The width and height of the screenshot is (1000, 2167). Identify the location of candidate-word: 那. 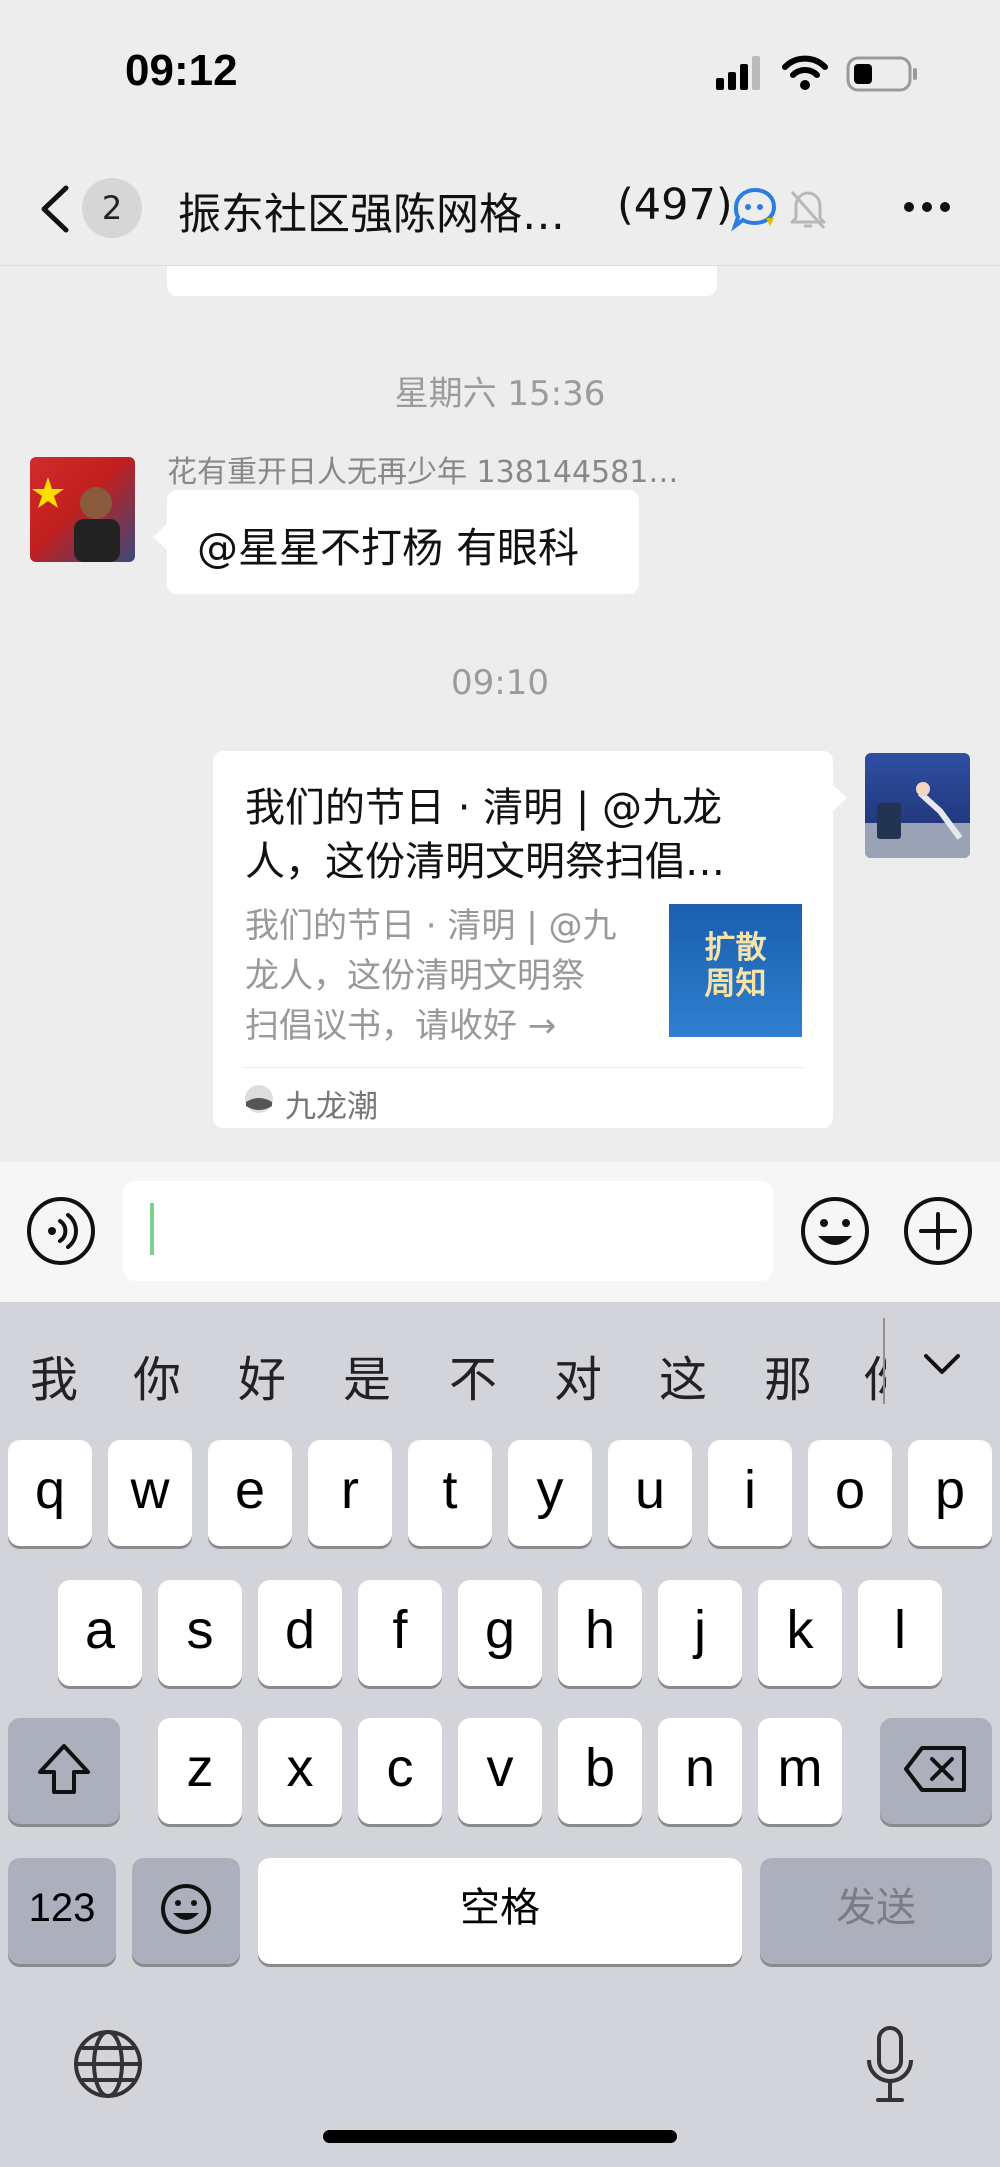
(788, 1375).